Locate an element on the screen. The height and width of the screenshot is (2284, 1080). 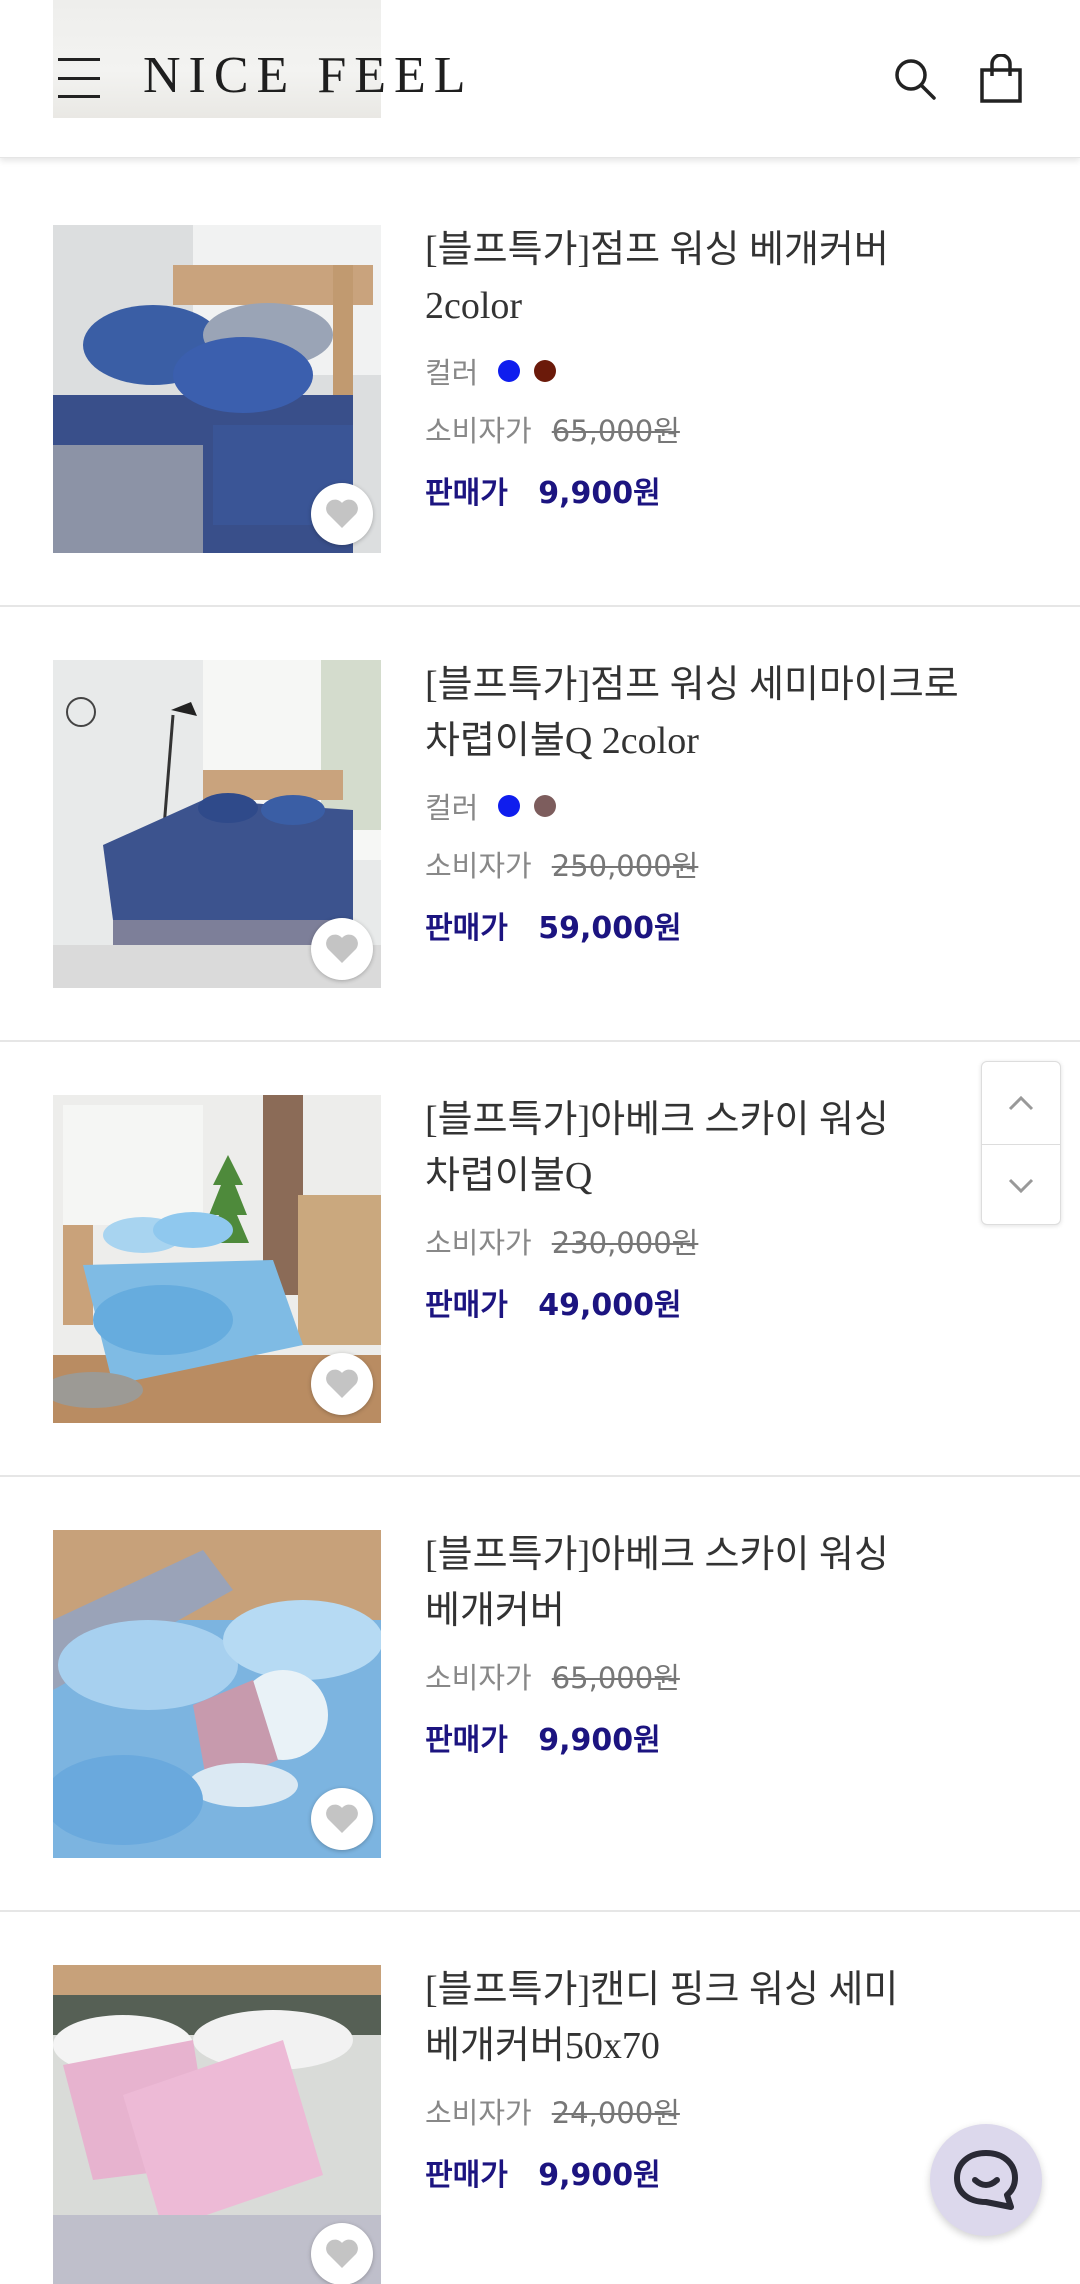
sale-price-row: 판매가 49,000원 is located at coordinates (553, 1305).